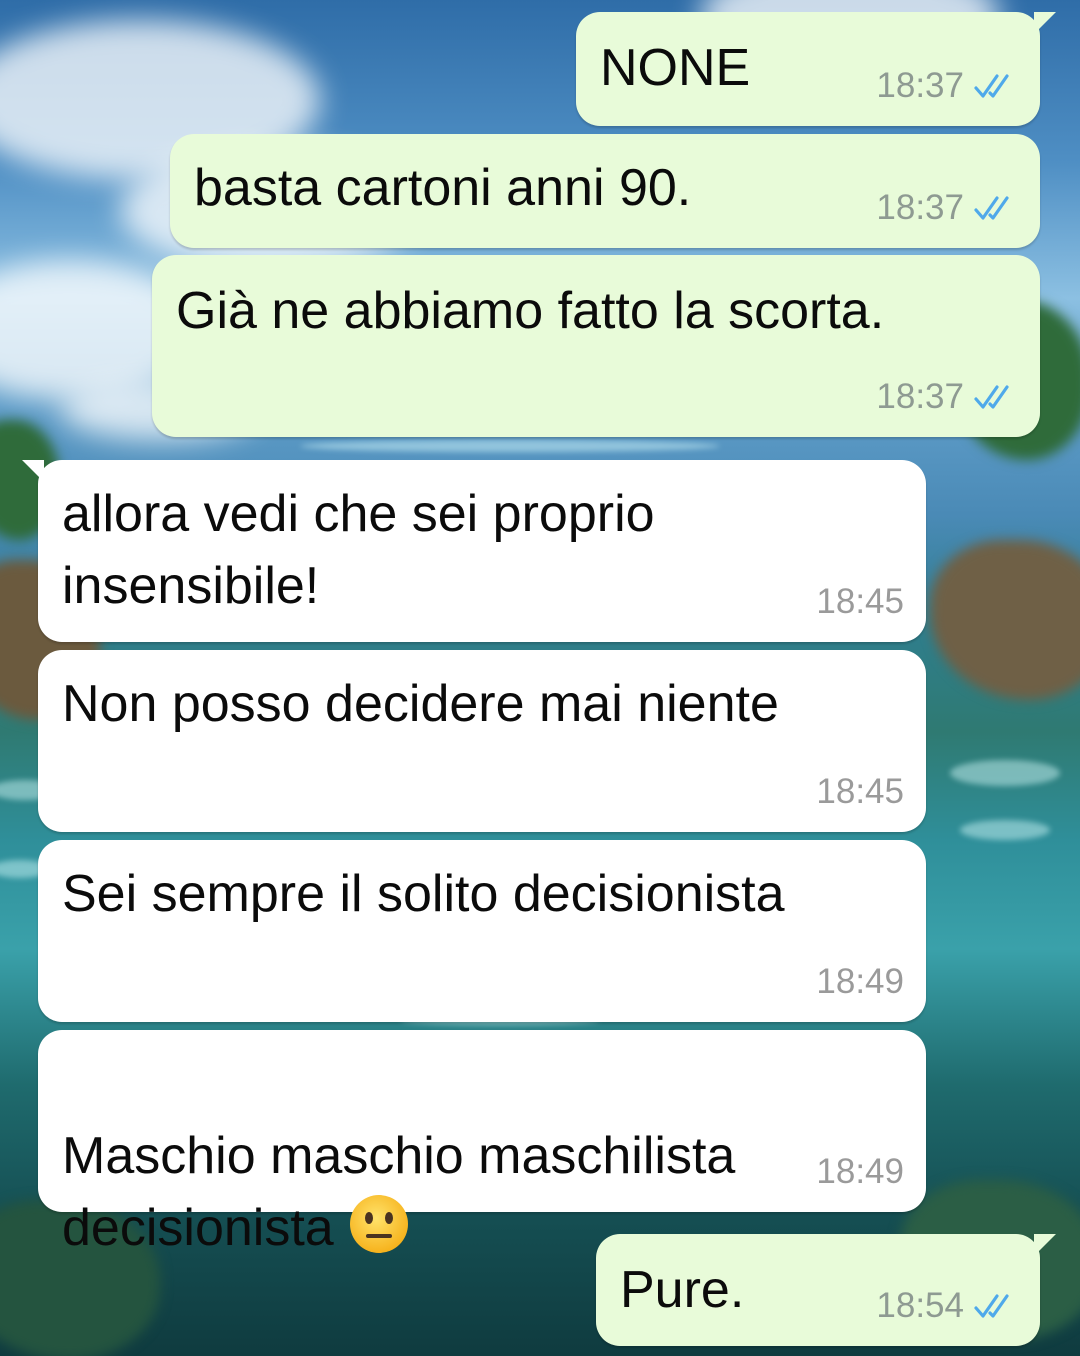  I want to click on message-bubble-outgoing: NONE 18:37, so click(816, 69).